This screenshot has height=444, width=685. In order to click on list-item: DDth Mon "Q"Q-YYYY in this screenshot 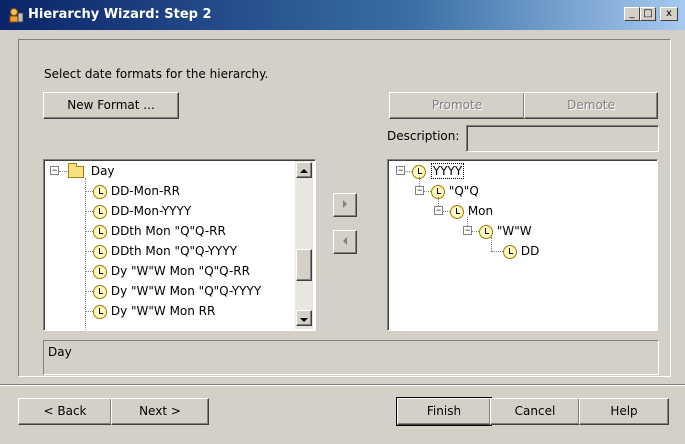, I will do `click(165, 251)`.